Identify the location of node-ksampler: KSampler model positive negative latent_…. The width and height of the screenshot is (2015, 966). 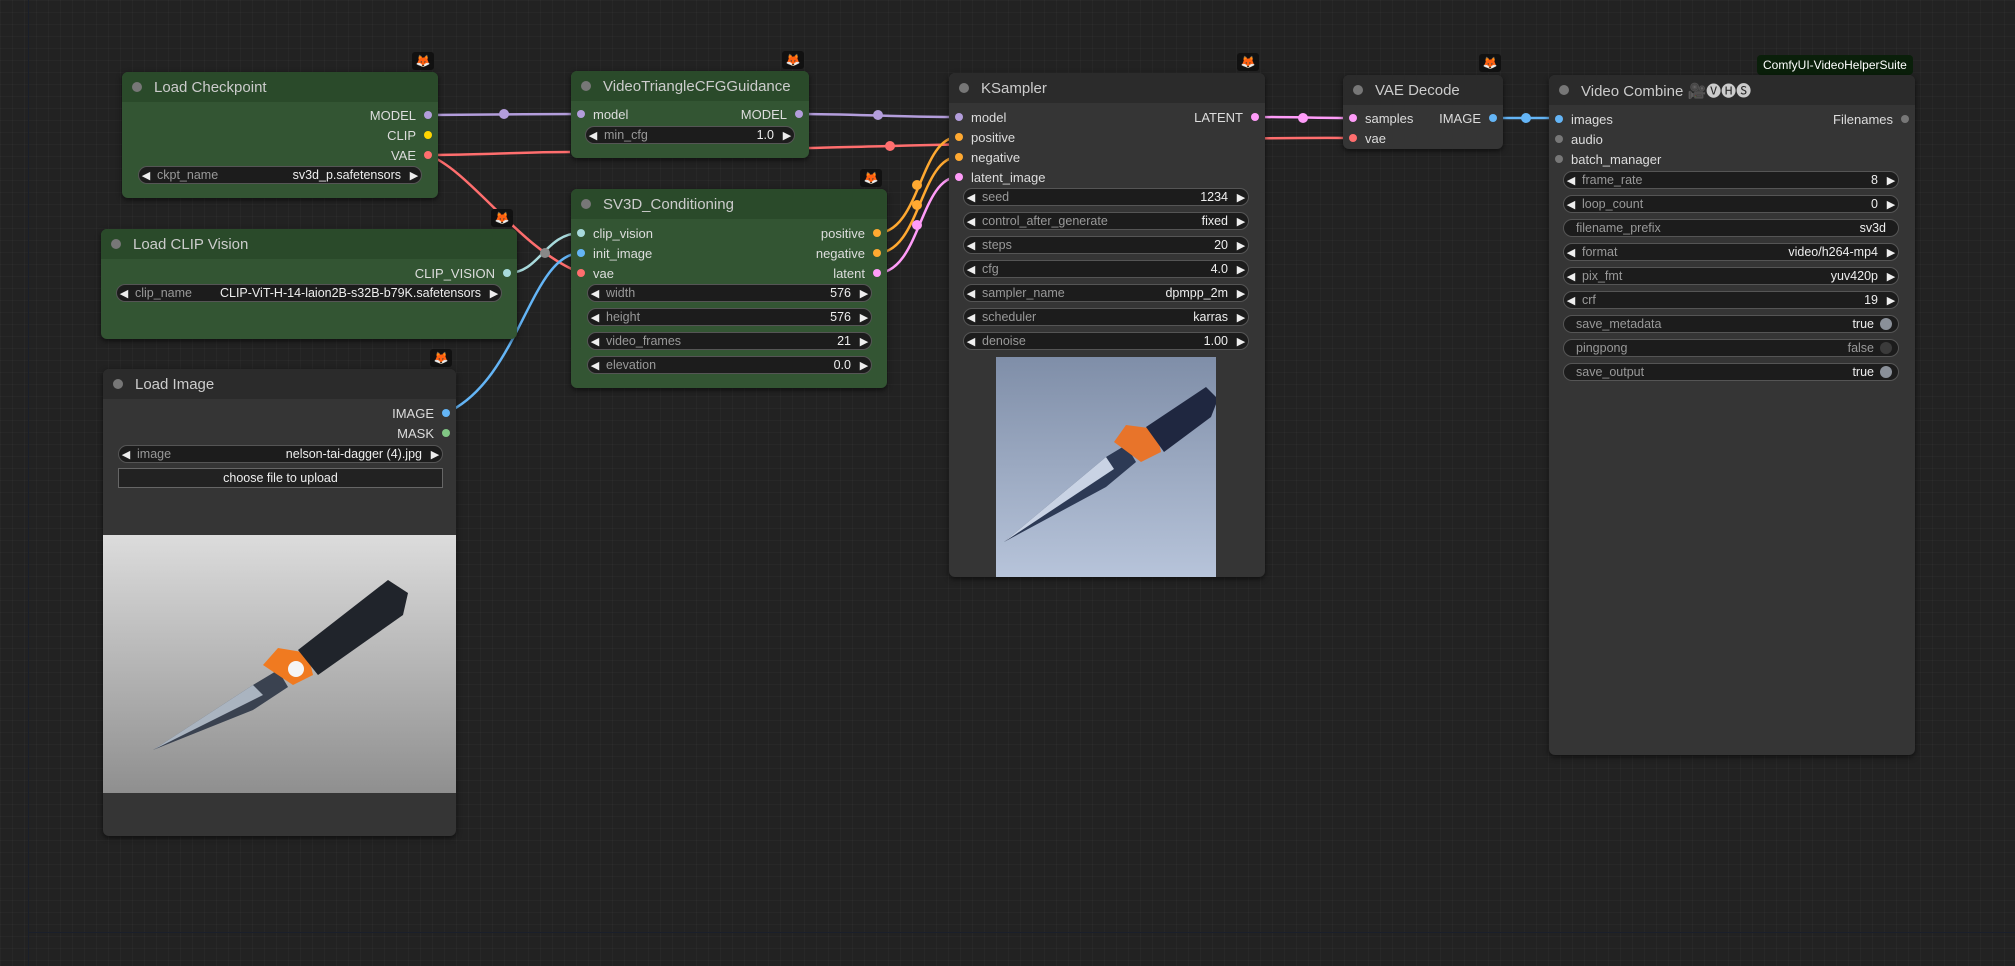
(1107, 325).